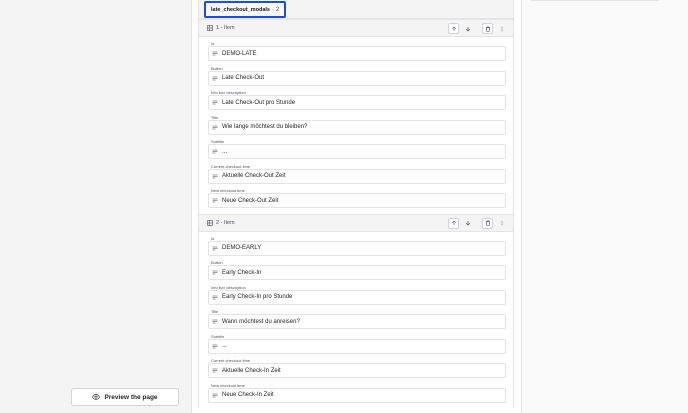 The image size is (688, 413). I want to click on eye-icon, so click(96, 397).